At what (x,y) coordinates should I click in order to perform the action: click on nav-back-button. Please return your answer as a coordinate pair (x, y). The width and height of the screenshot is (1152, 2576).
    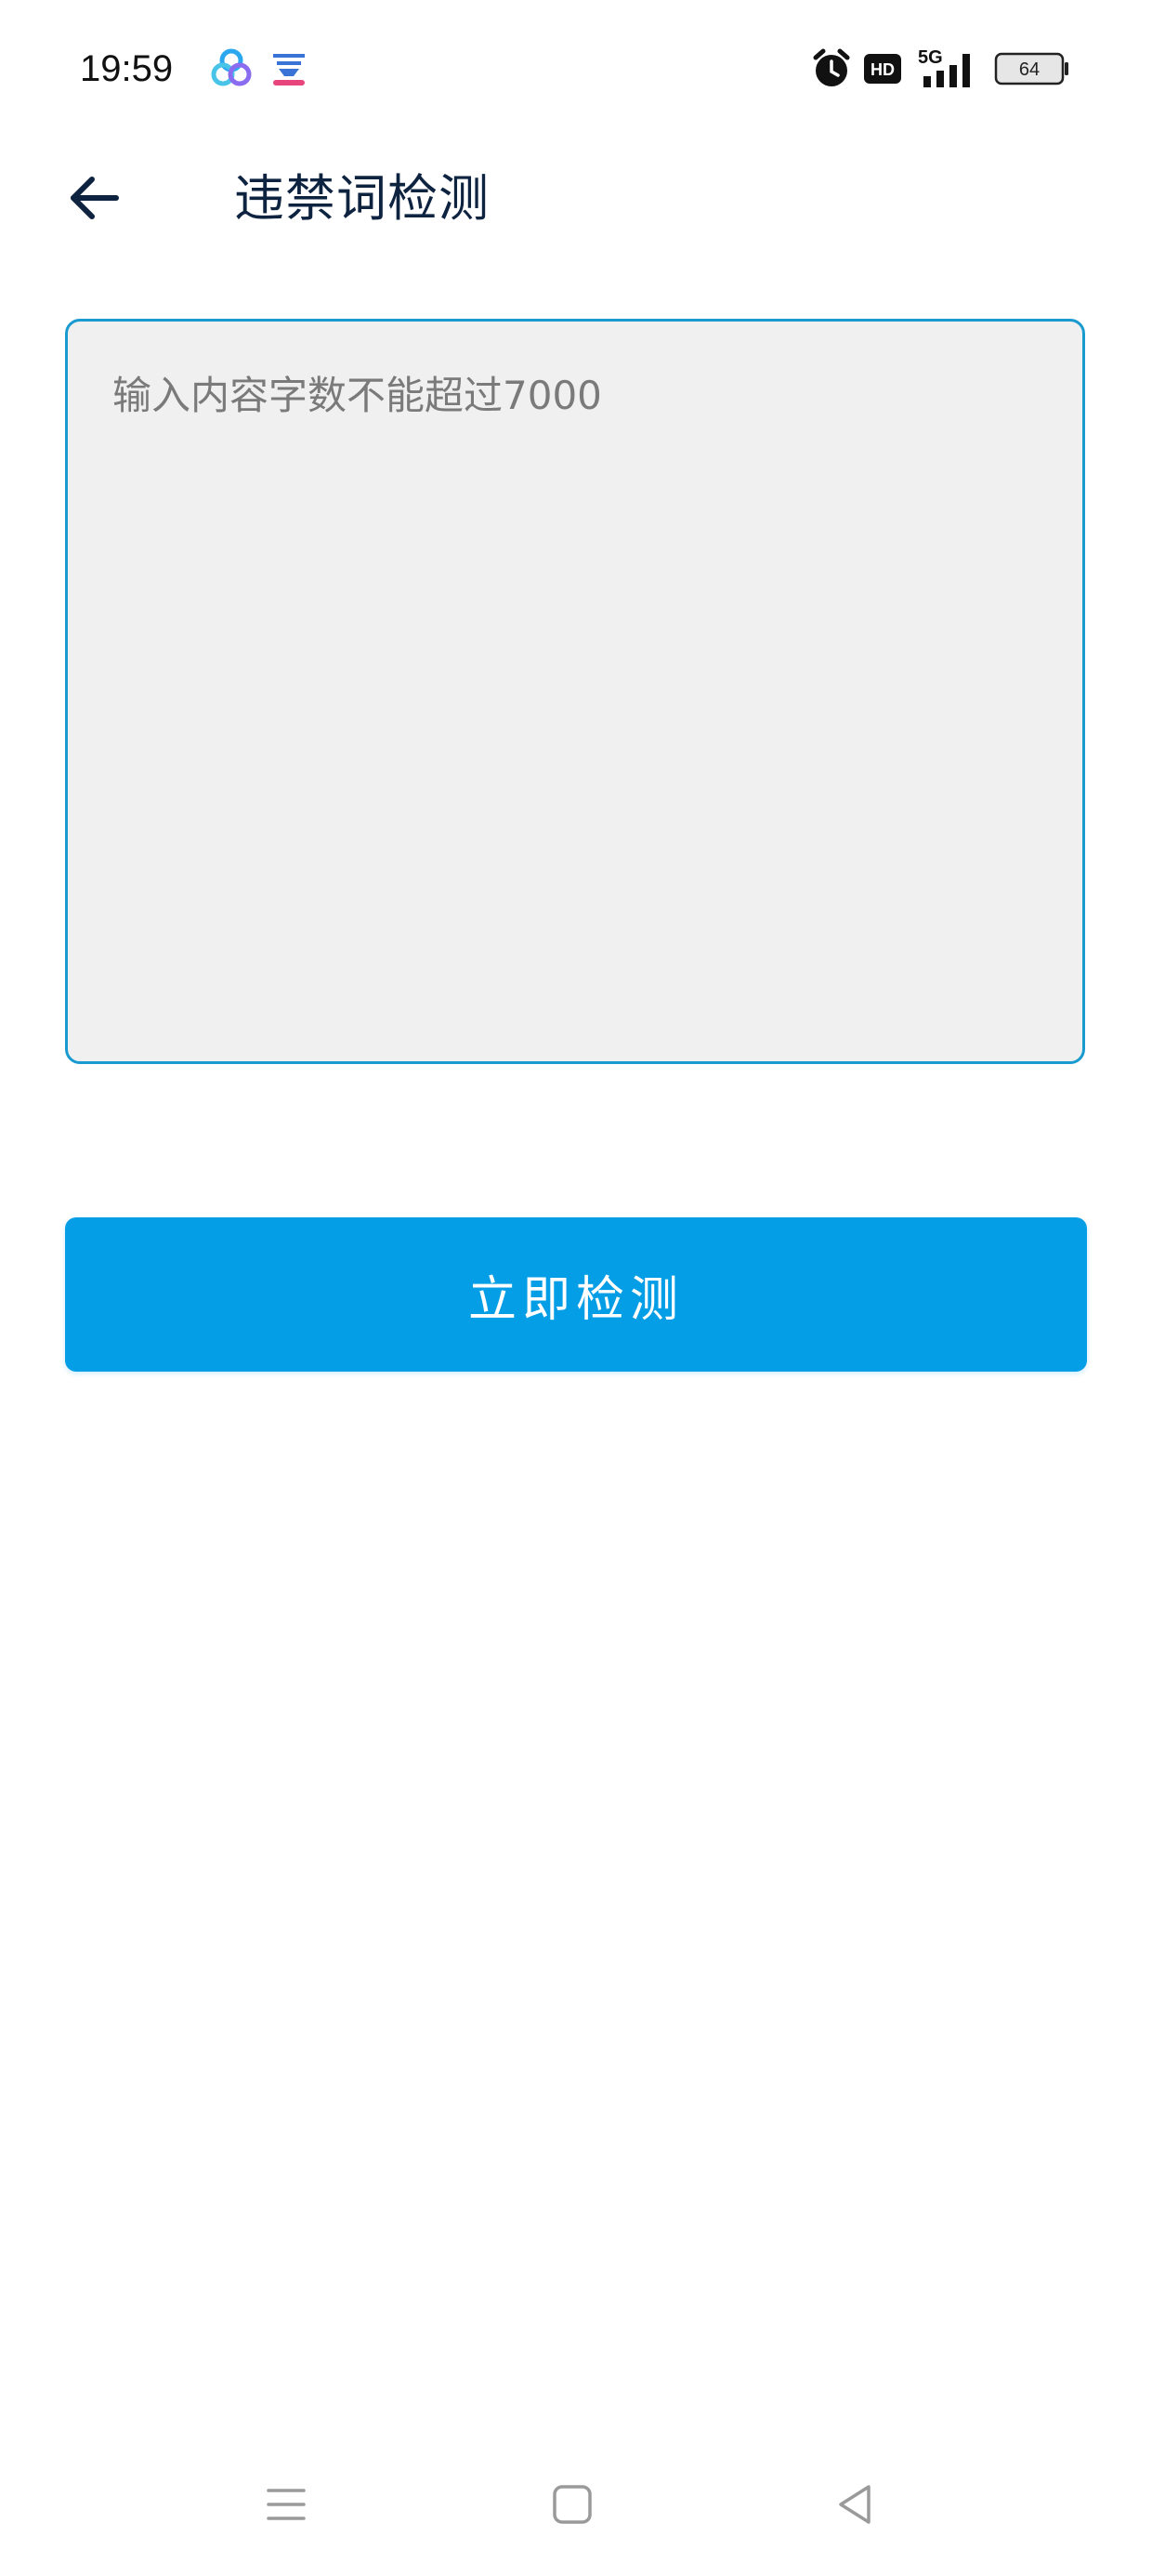
    Looking at the image, I should click on (855, 2504).